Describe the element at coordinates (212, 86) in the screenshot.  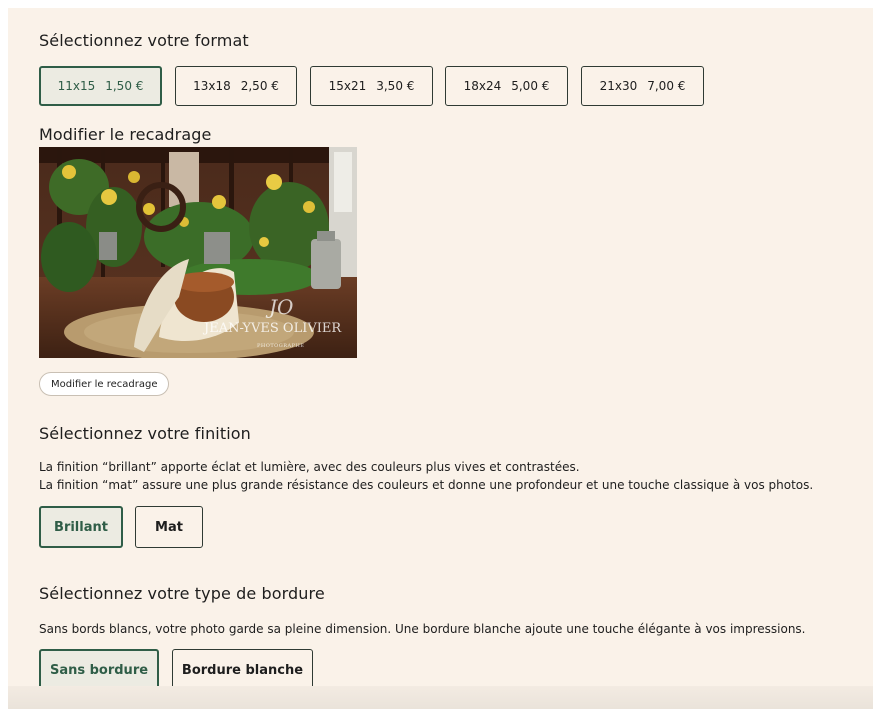
I see `format-size: 13x18` at that location.